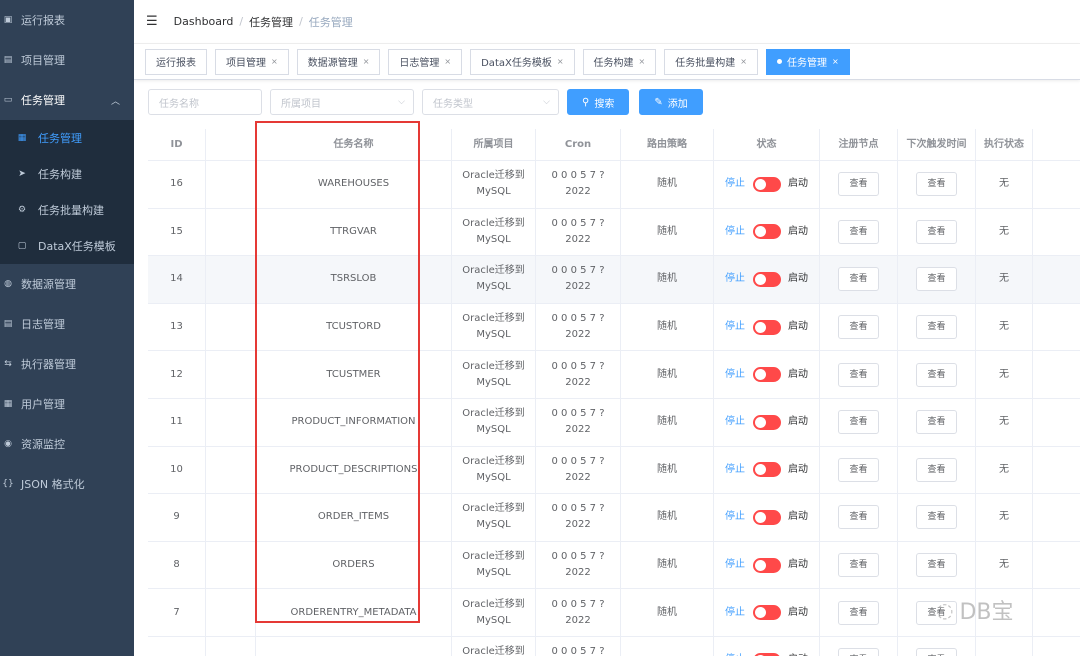  Describe the element at coordinates (67, 60) in the screenshot. I see `sidebar-item-projects: ▤ 项目管理` at that location.